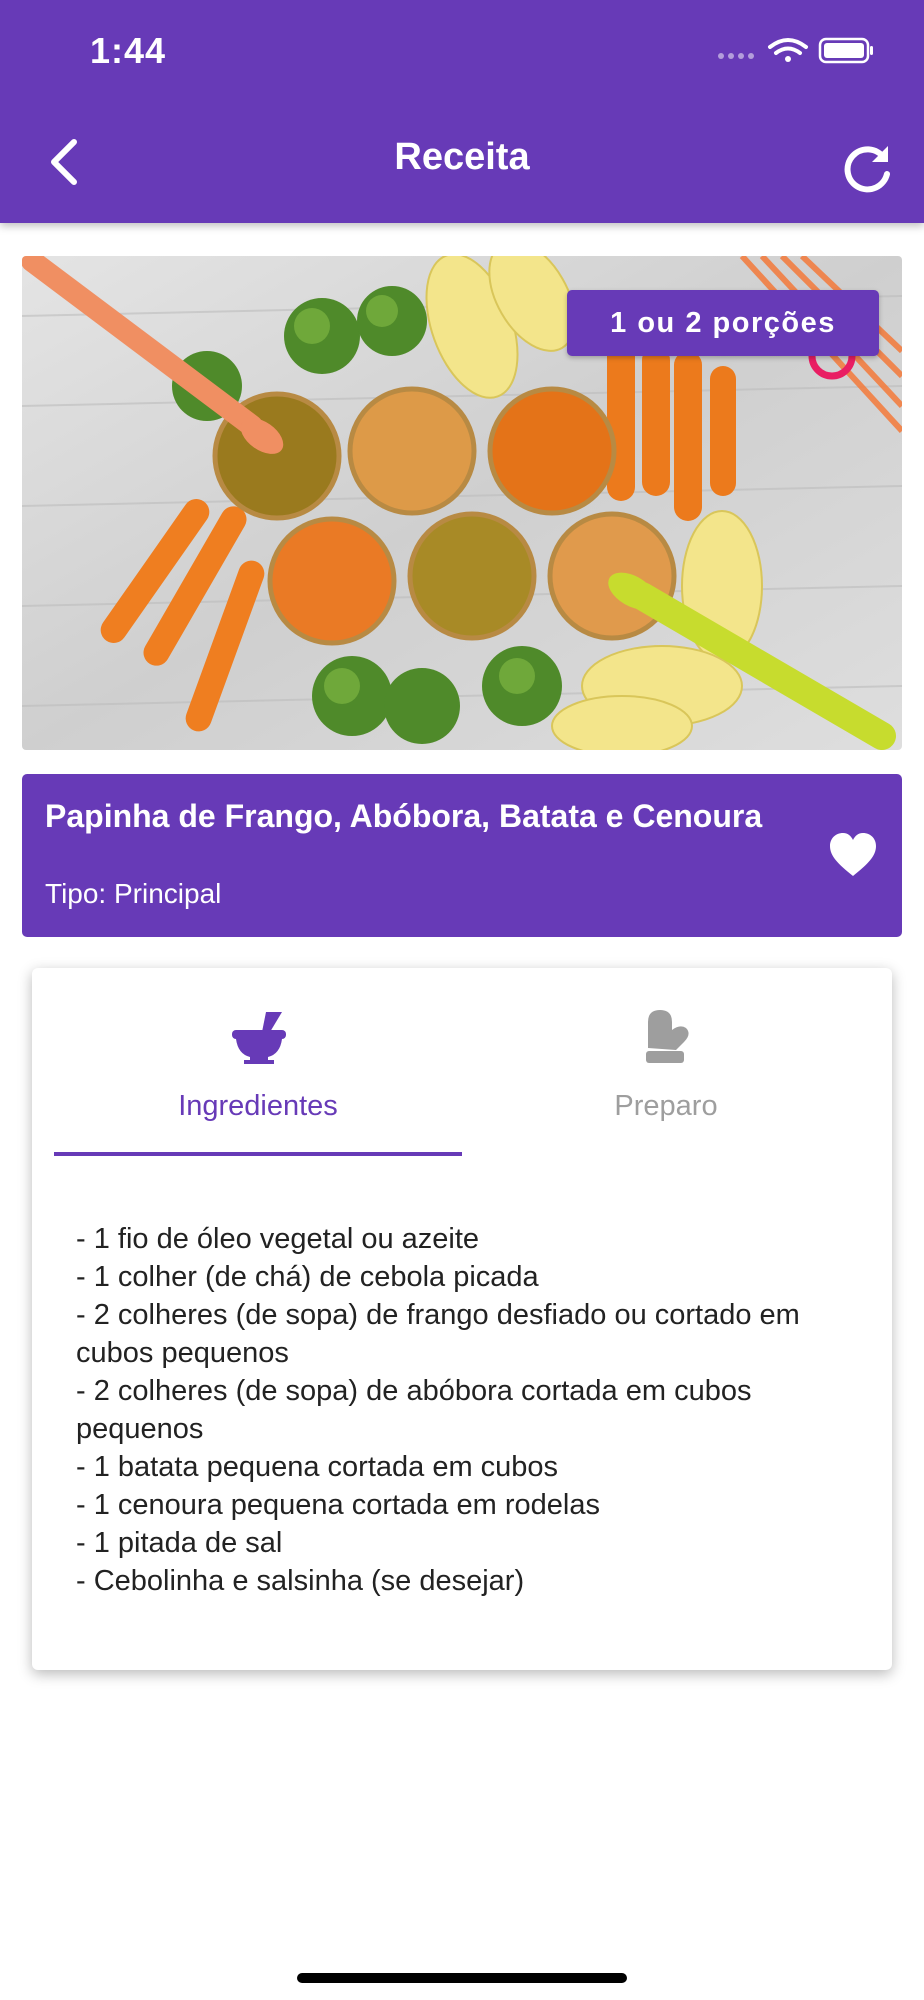 The image size is (924, 2000). What do you see at coordinates (667, 1036) in the screenshot?
I see `oven-mitt-icon` at bounding box center [667, 1036].